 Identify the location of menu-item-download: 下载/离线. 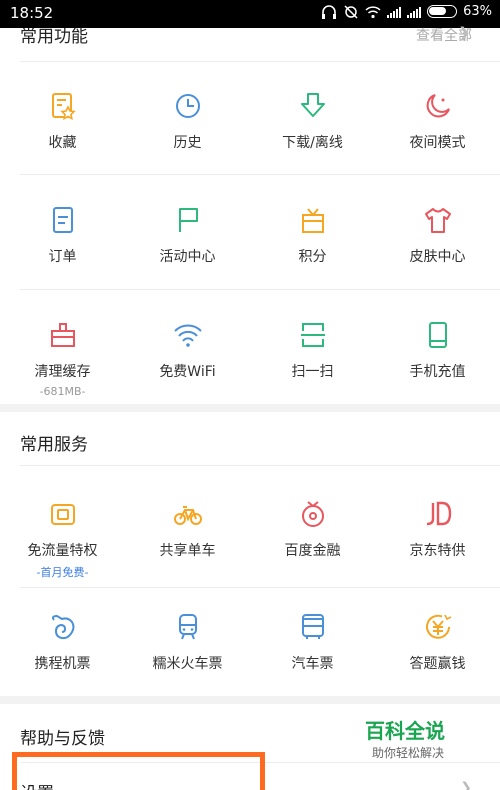
(312, 121).